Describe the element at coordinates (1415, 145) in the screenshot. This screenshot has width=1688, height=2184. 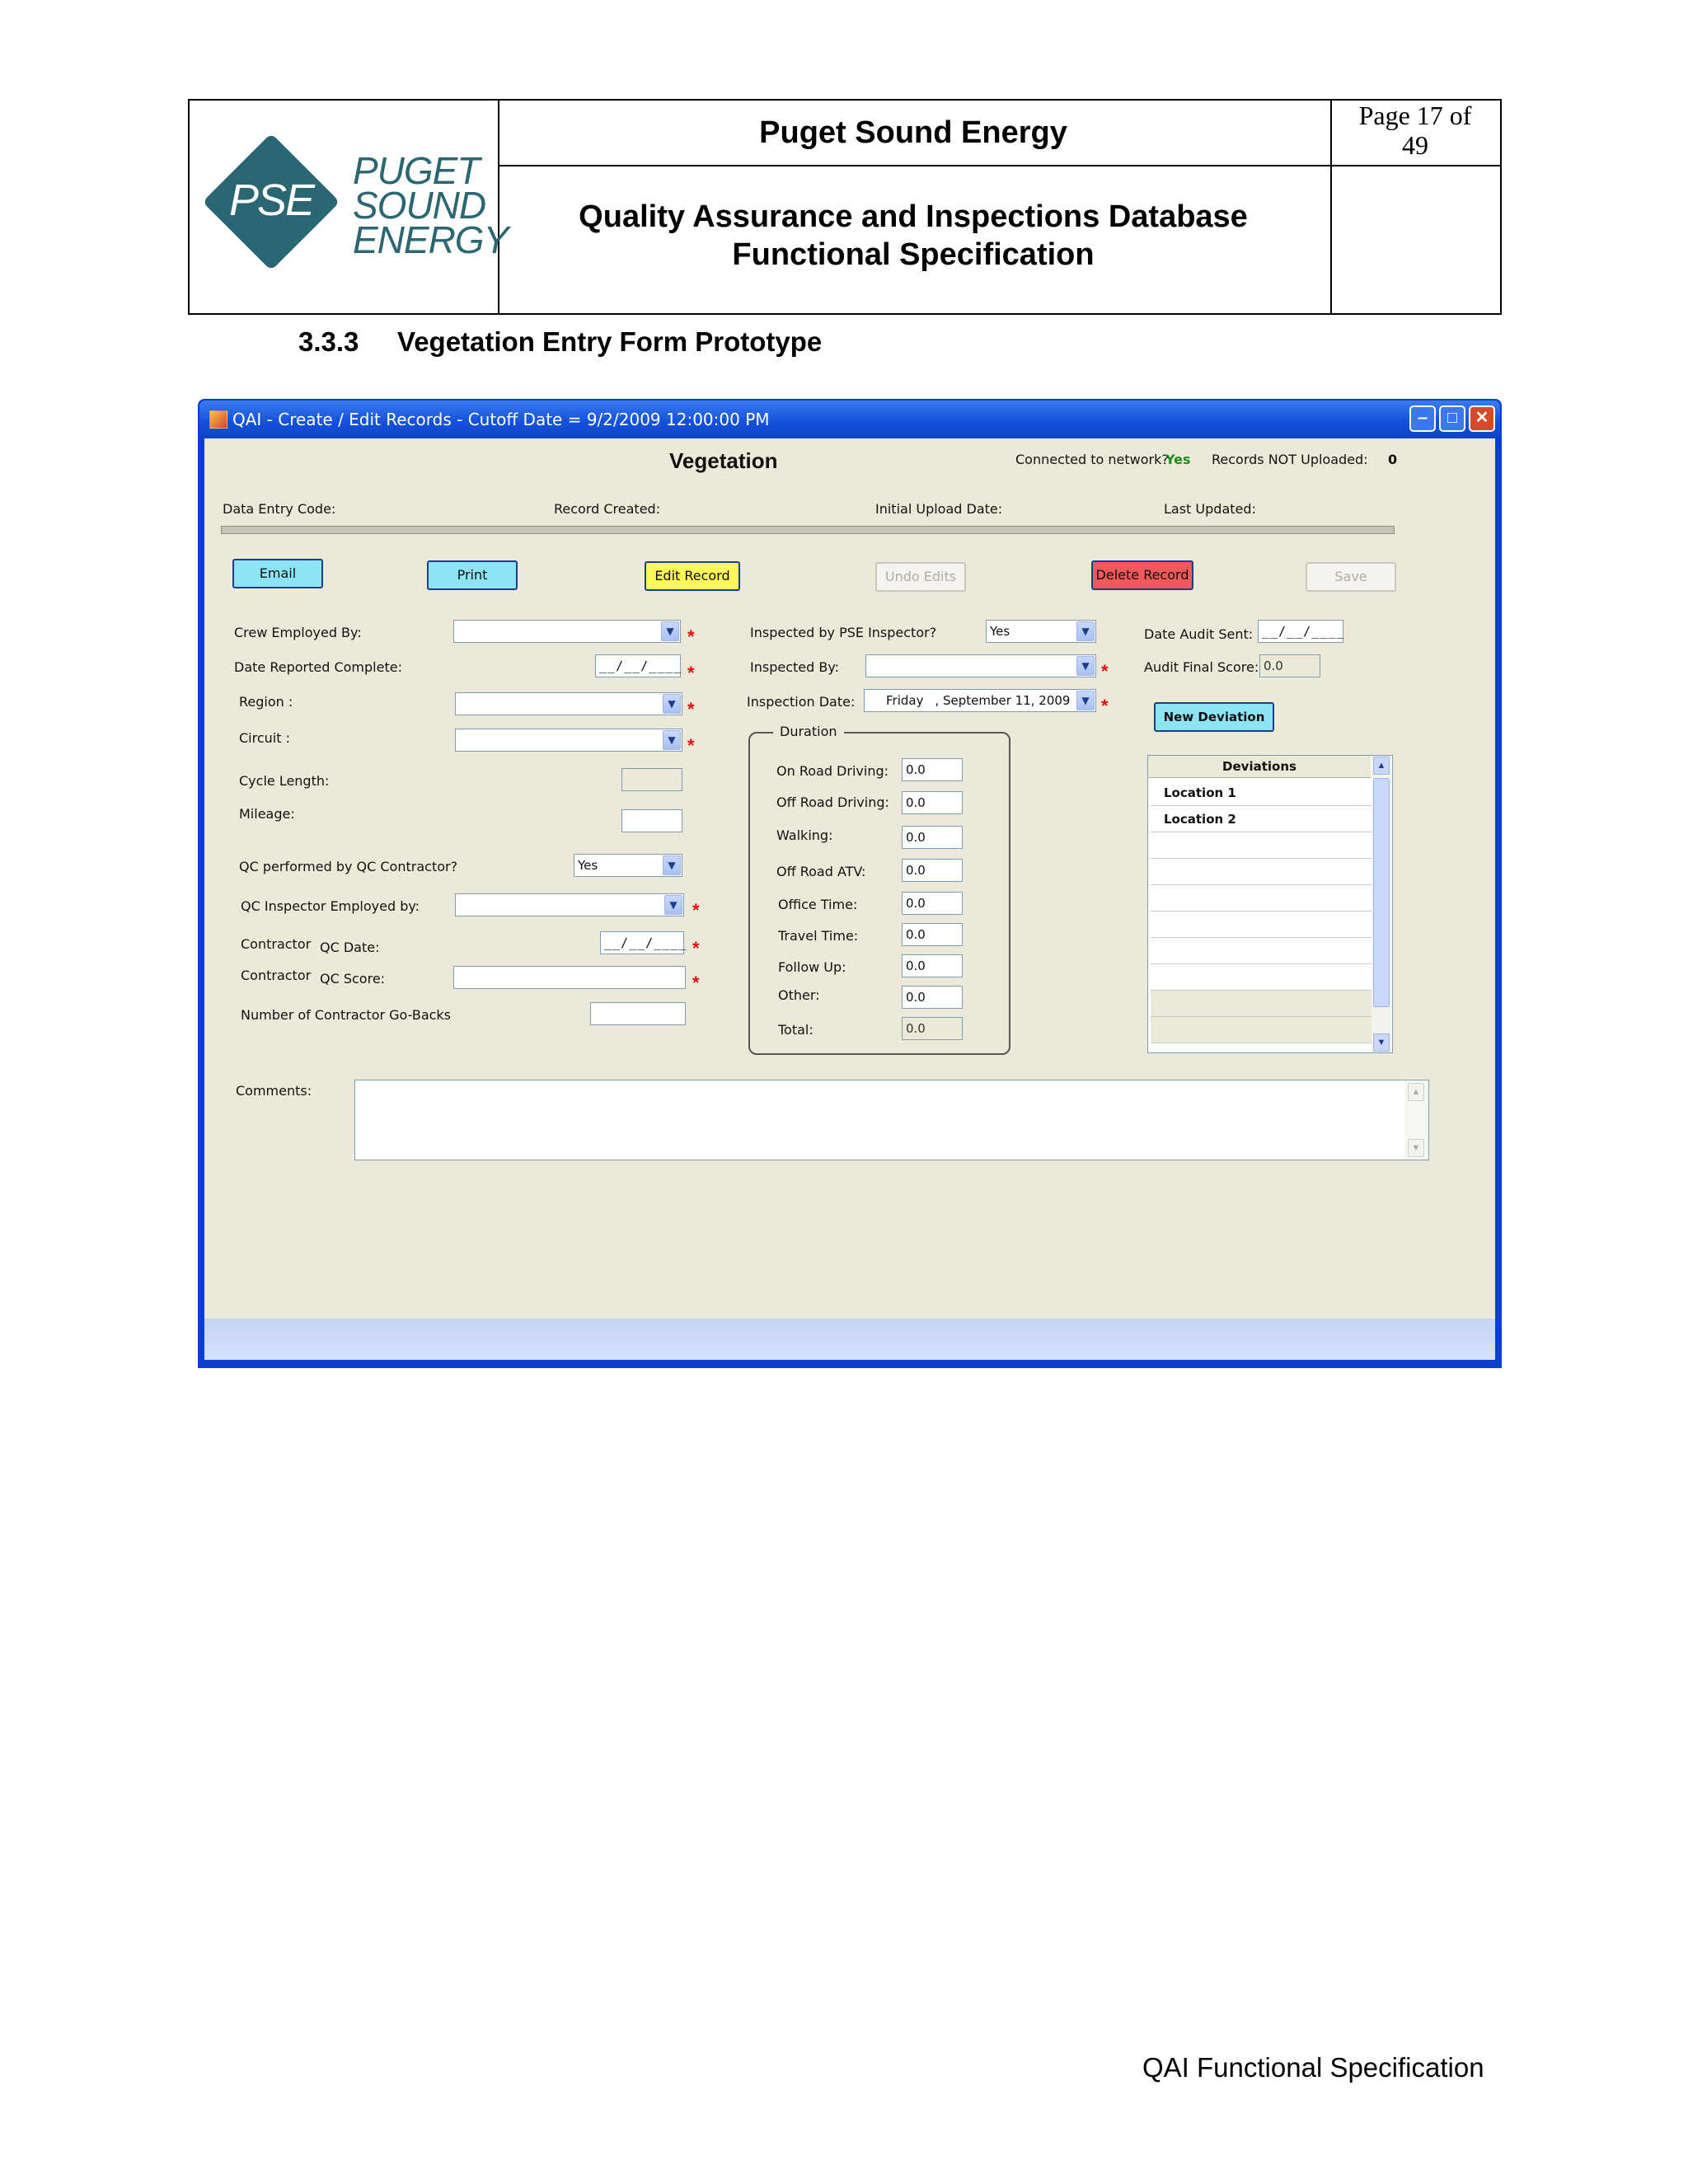
I see `page-total: 49` at that location.